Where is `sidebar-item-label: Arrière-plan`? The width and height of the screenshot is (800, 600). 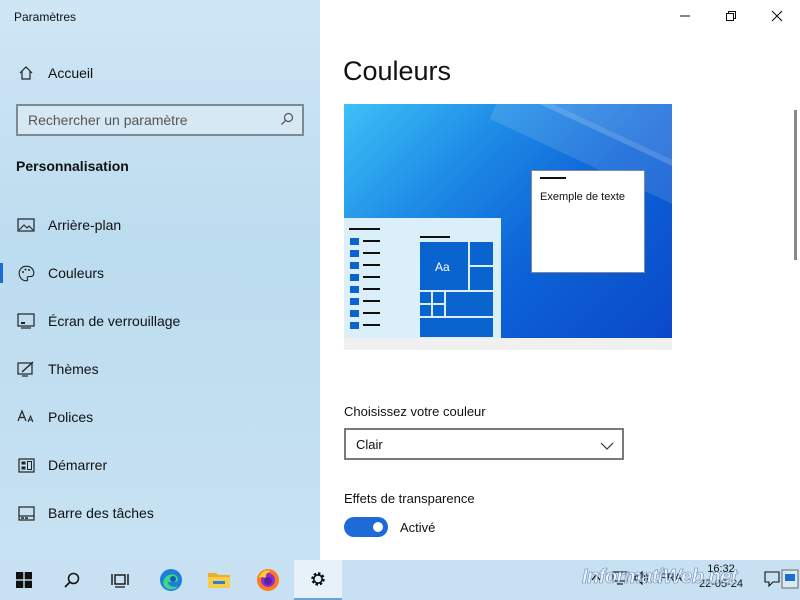 sidebar-item-label: Arrière-plan is located at coordinates (85, 225).